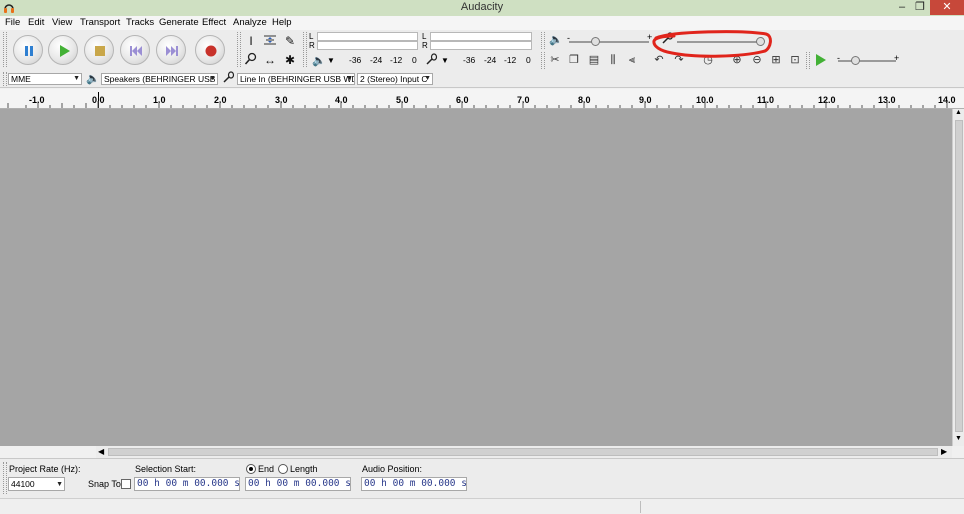 Image resolution: width=964 pixels, height=514 pixels. Describe the element at coordinates (283, 469) in the screenshot. I see `length-radio` at that location.